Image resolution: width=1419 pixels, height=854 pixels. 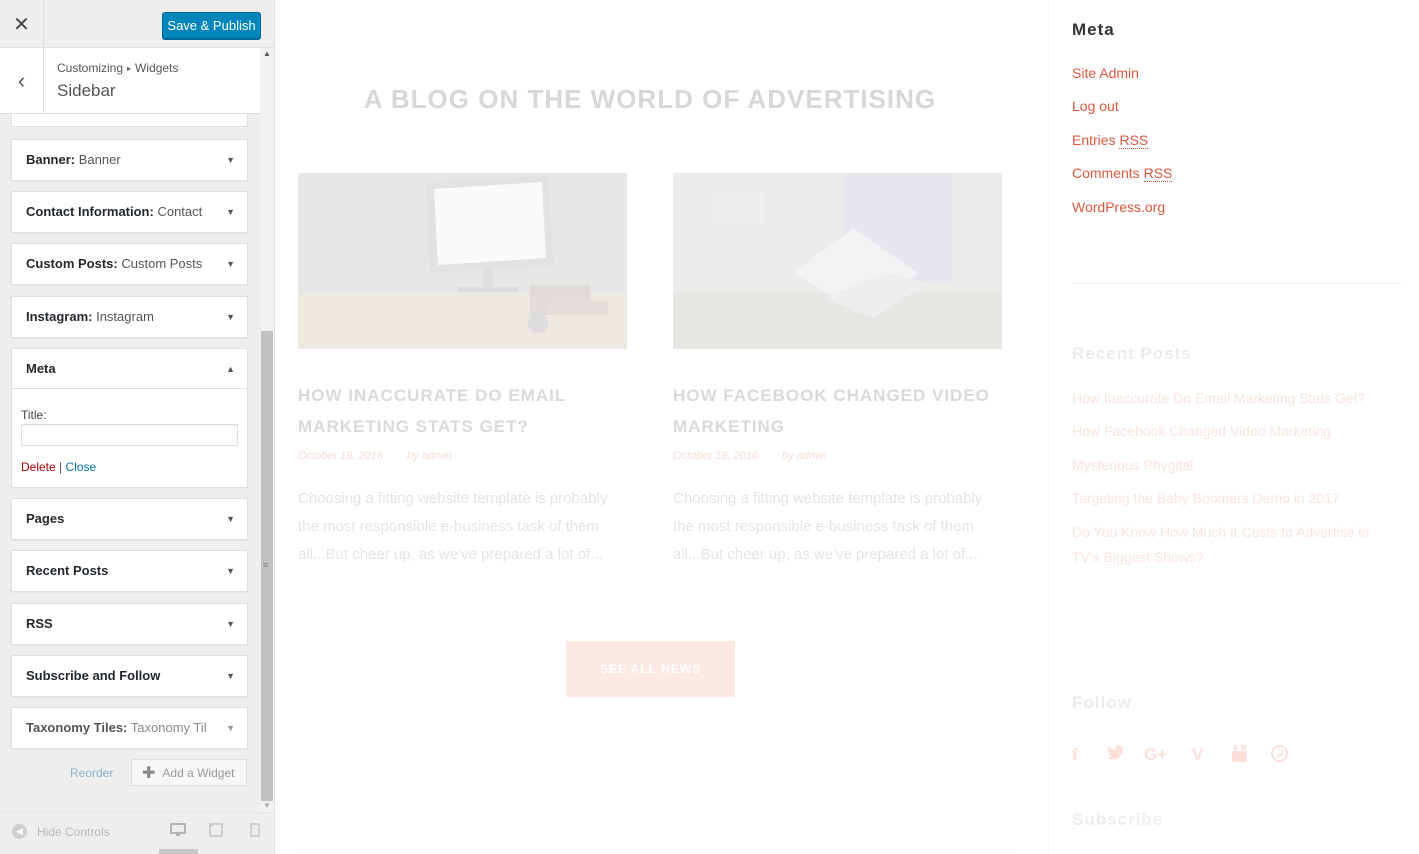 I want to click on delete-widget-link: Delete, so click(x=38, y=467).